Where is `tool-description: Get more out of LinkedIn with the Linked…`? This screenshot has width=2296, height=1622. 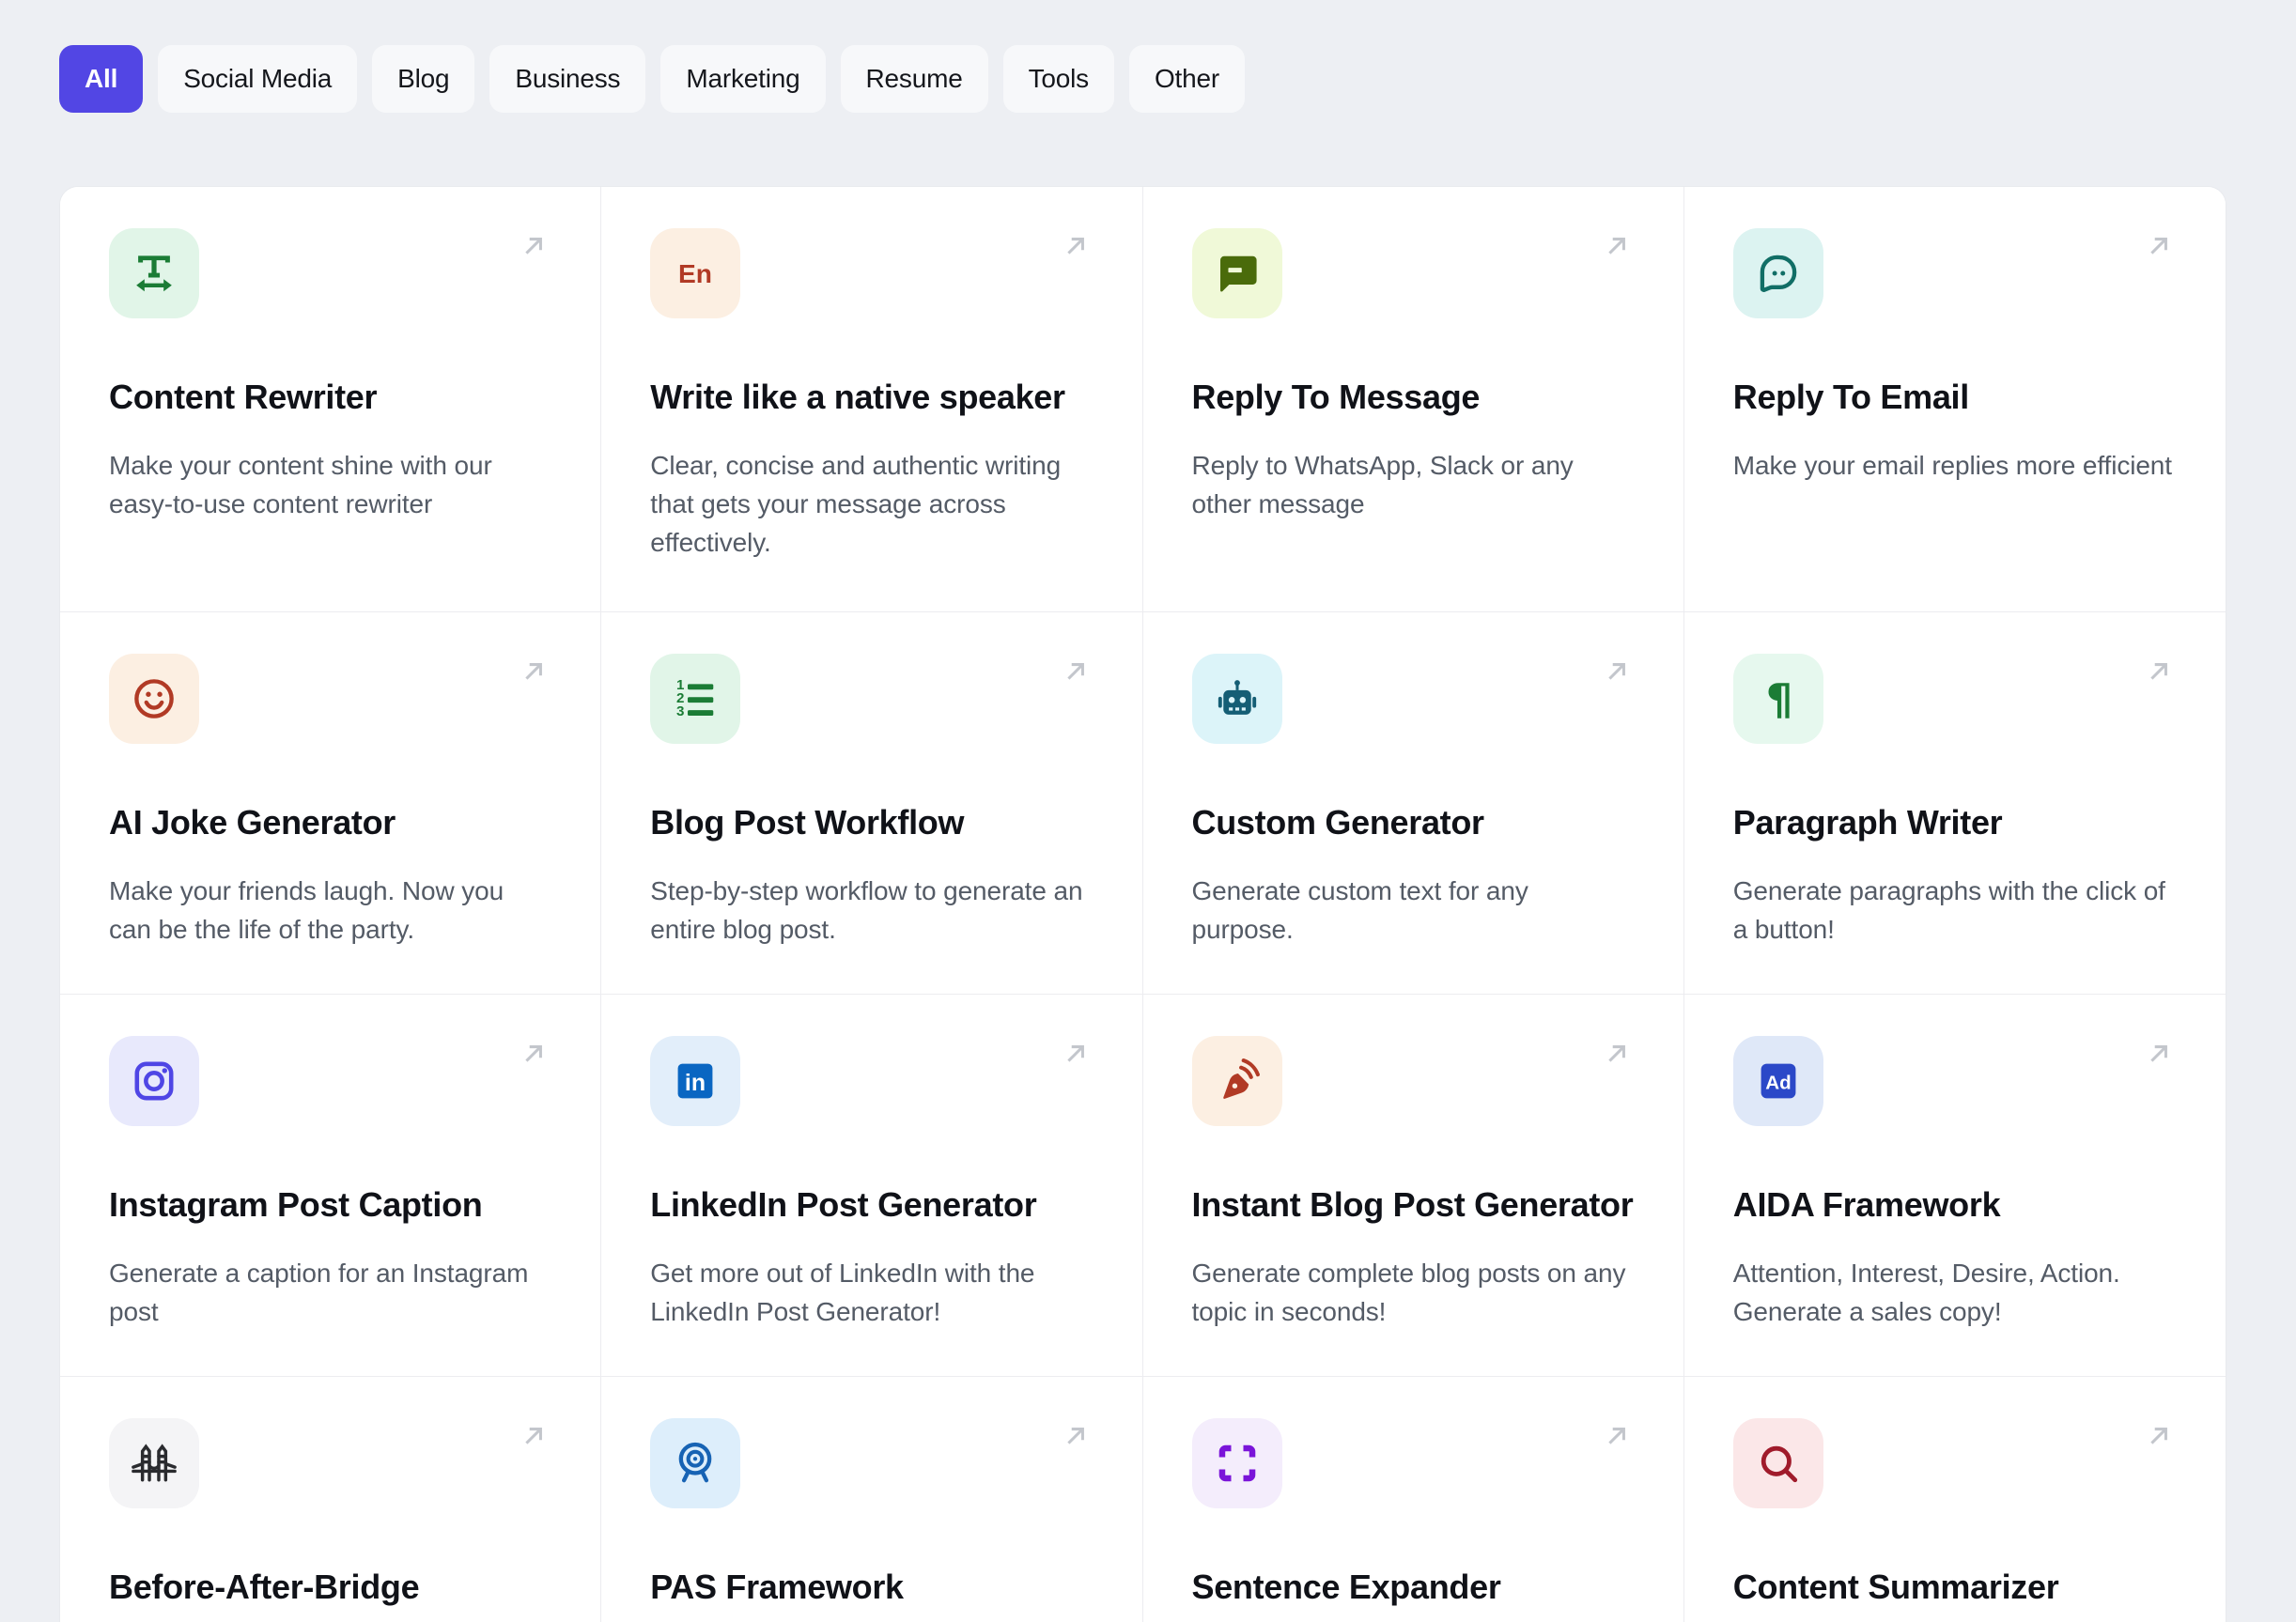
tool-description: Get more out of LinkedIn with the Linked… is located at coordinates (842, 1292).